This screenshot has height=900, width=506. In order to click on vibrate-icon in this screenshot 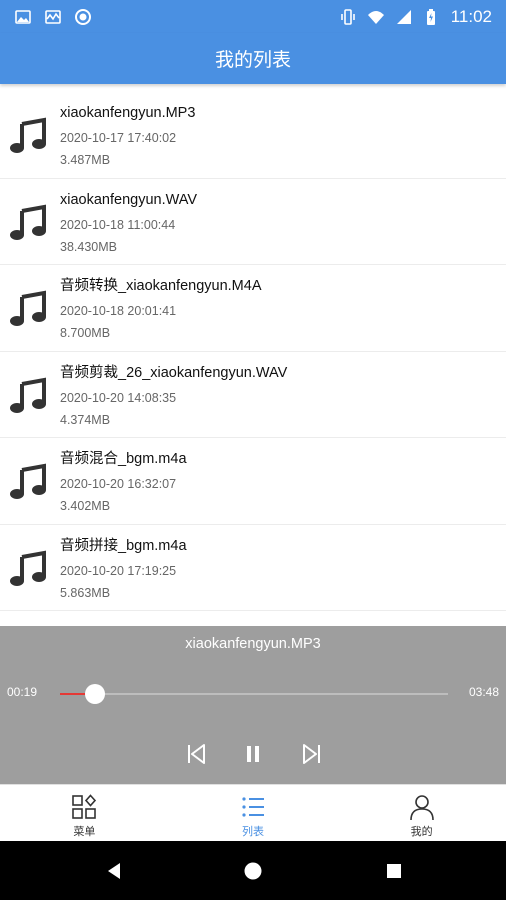, I will do `click(348, 17)`.